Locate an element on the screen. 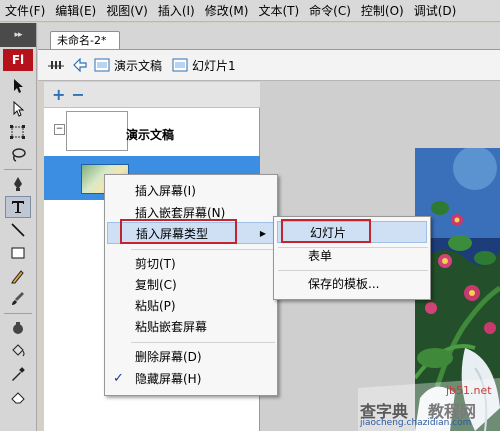 The height and width of the screenshot is (431, 500). panel-grip: ▸▸ is located at coordinates (18, 35).